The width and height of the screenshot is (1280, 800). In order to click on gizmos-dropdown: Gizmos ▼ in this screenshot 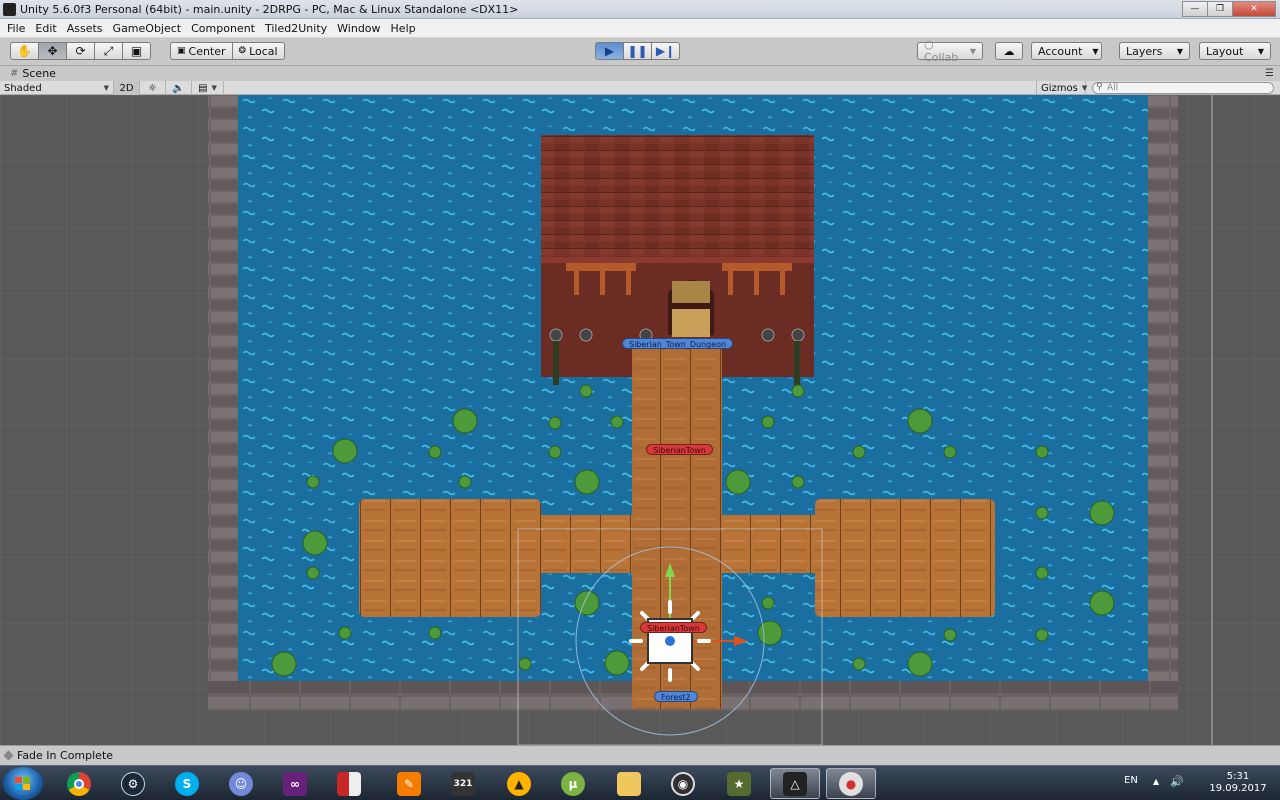, I will do `click(1062, 88)`.